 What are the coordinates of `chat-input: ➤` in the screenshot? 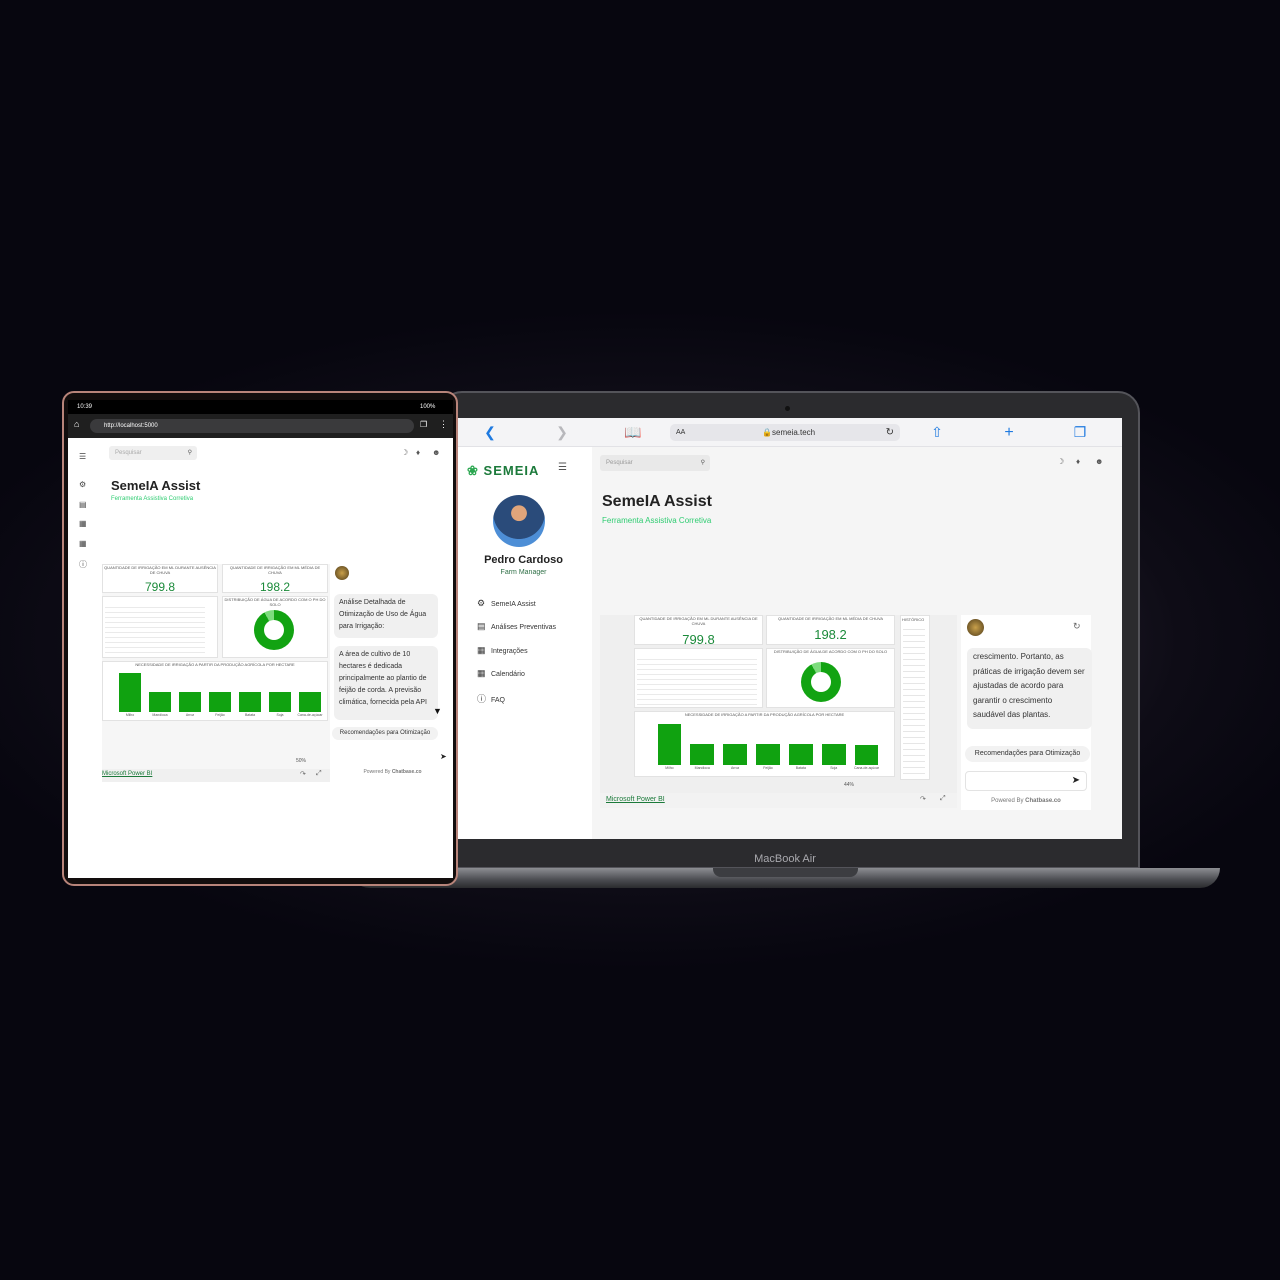 It's located at (1026, 781).